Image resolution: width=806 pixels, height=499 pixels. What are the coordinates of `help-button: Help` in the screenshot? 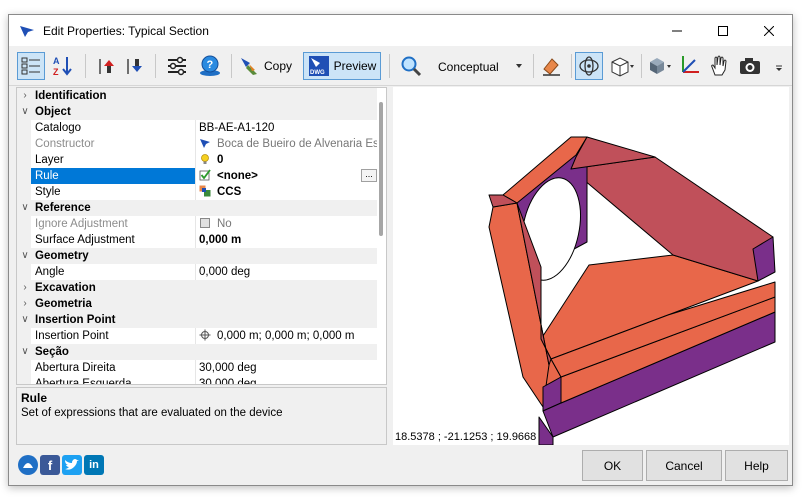 It's located at (756, 465).